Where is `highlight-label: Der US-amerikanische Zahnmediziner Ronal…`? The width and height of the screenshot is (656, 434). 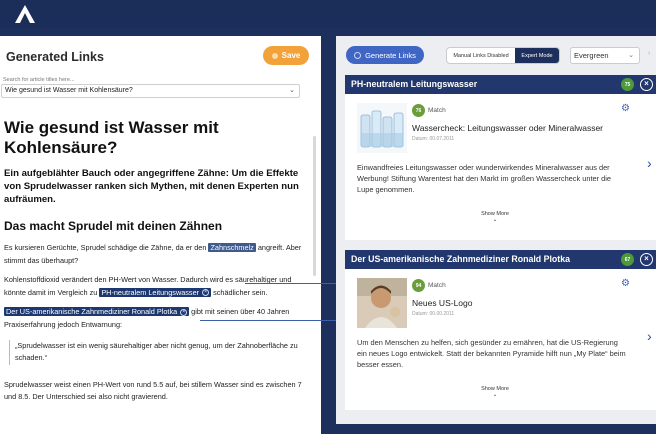 highlight-label: Der US-amerikanische Zahnmediziner Ronal… is located at coordinates (92, 312).